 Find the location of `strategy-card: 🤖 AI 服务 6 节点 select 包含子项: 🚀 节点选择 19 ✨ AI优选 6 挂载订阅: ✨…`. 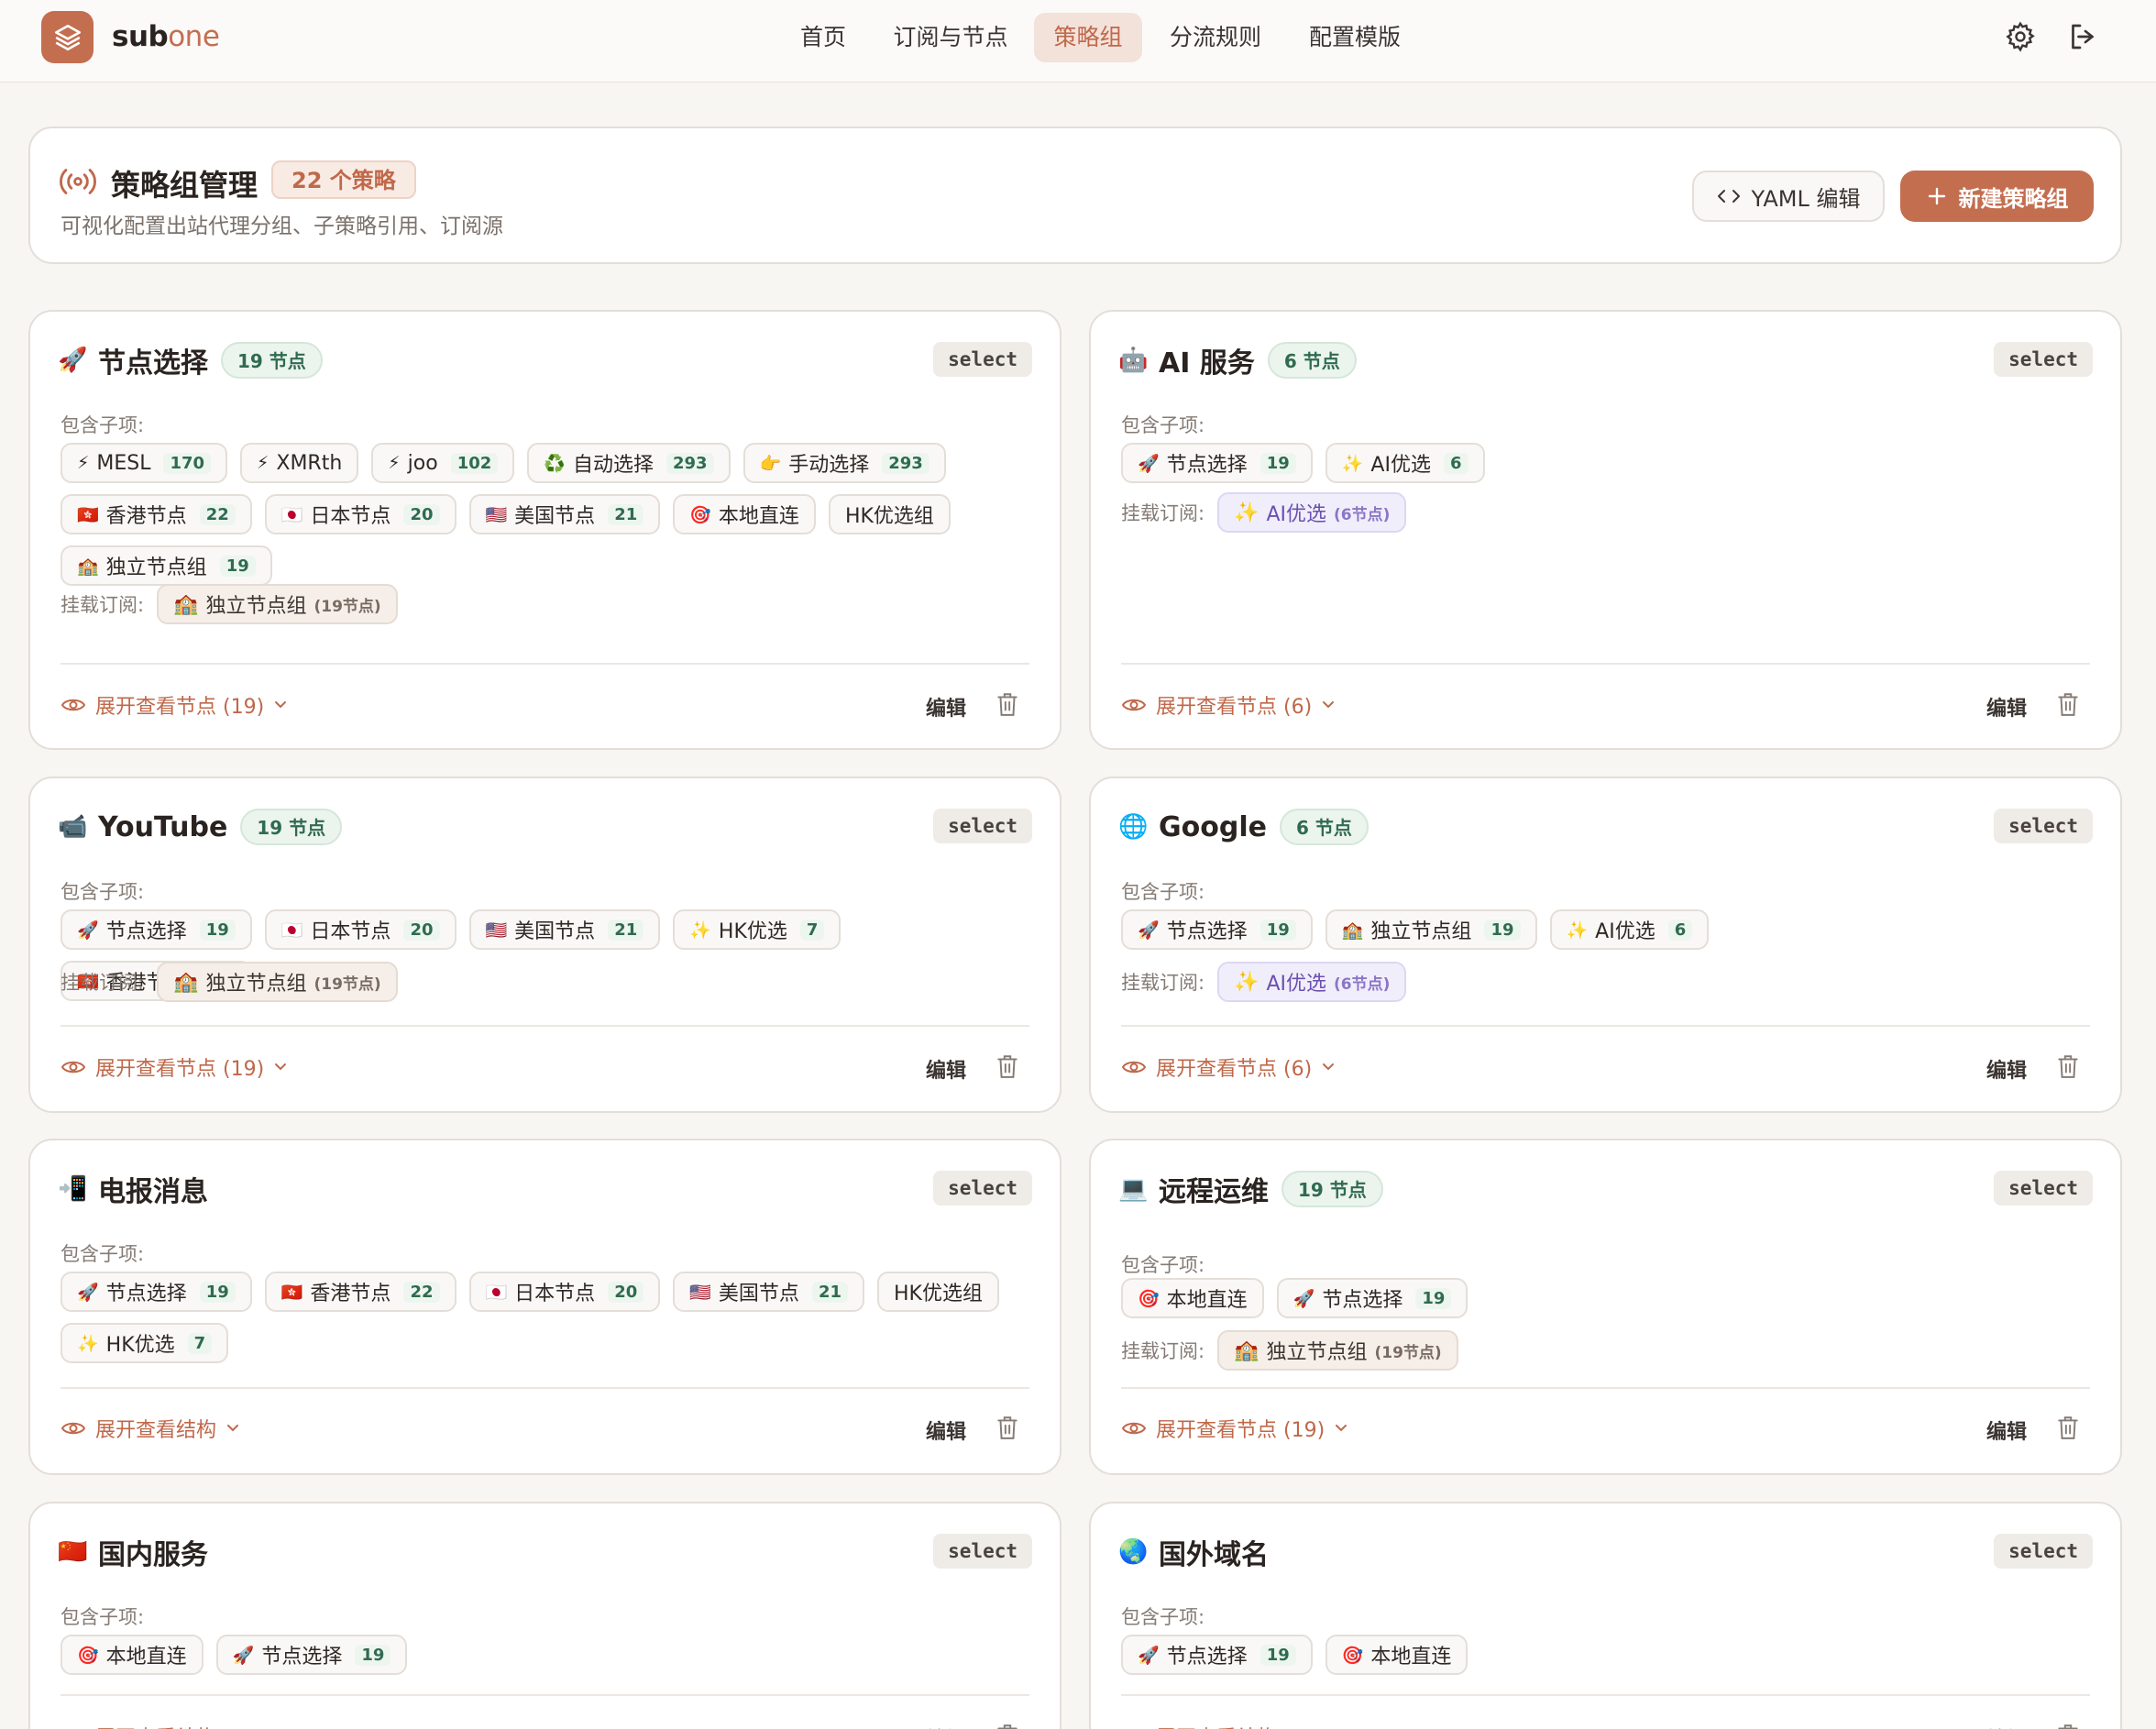

strategy-card: 🤖 AI 服务 6 节点 select 包含子项: 🚀 节点选择 19 ✨ AI优选 6 挂载订阅: ✨… is located at coordinates (1605, 530).